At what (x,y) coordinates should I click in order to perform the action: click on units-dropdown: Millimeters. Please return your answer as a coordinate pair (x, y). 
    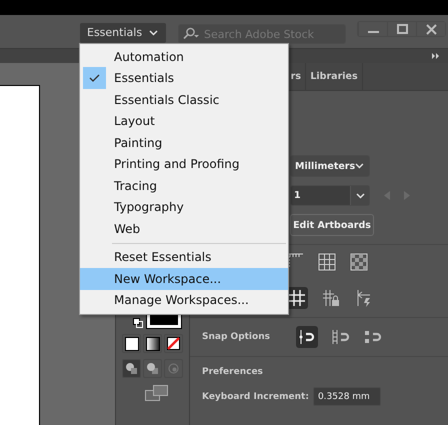
    Looking at the image, I should click on (330, 166).